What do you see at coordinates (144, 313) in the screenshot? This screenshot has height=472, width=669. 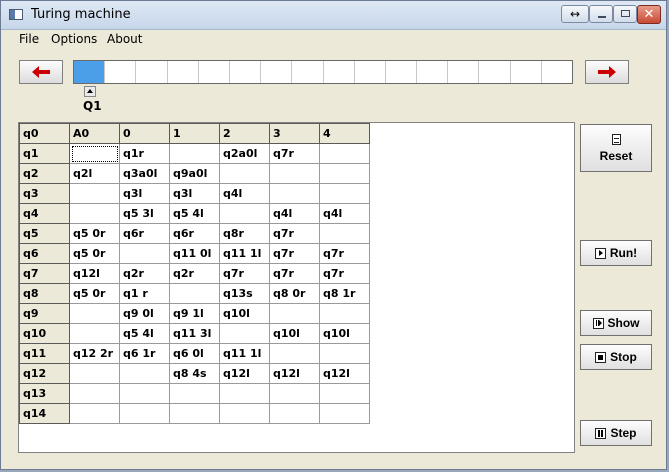 I see `table-cell: q9 0l` at bounding box center [144, 313].